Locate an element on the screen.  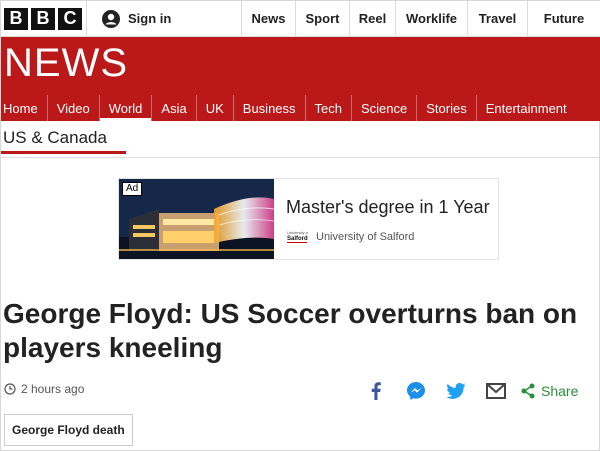
subsection-underline is located at coordinates (63, 152).